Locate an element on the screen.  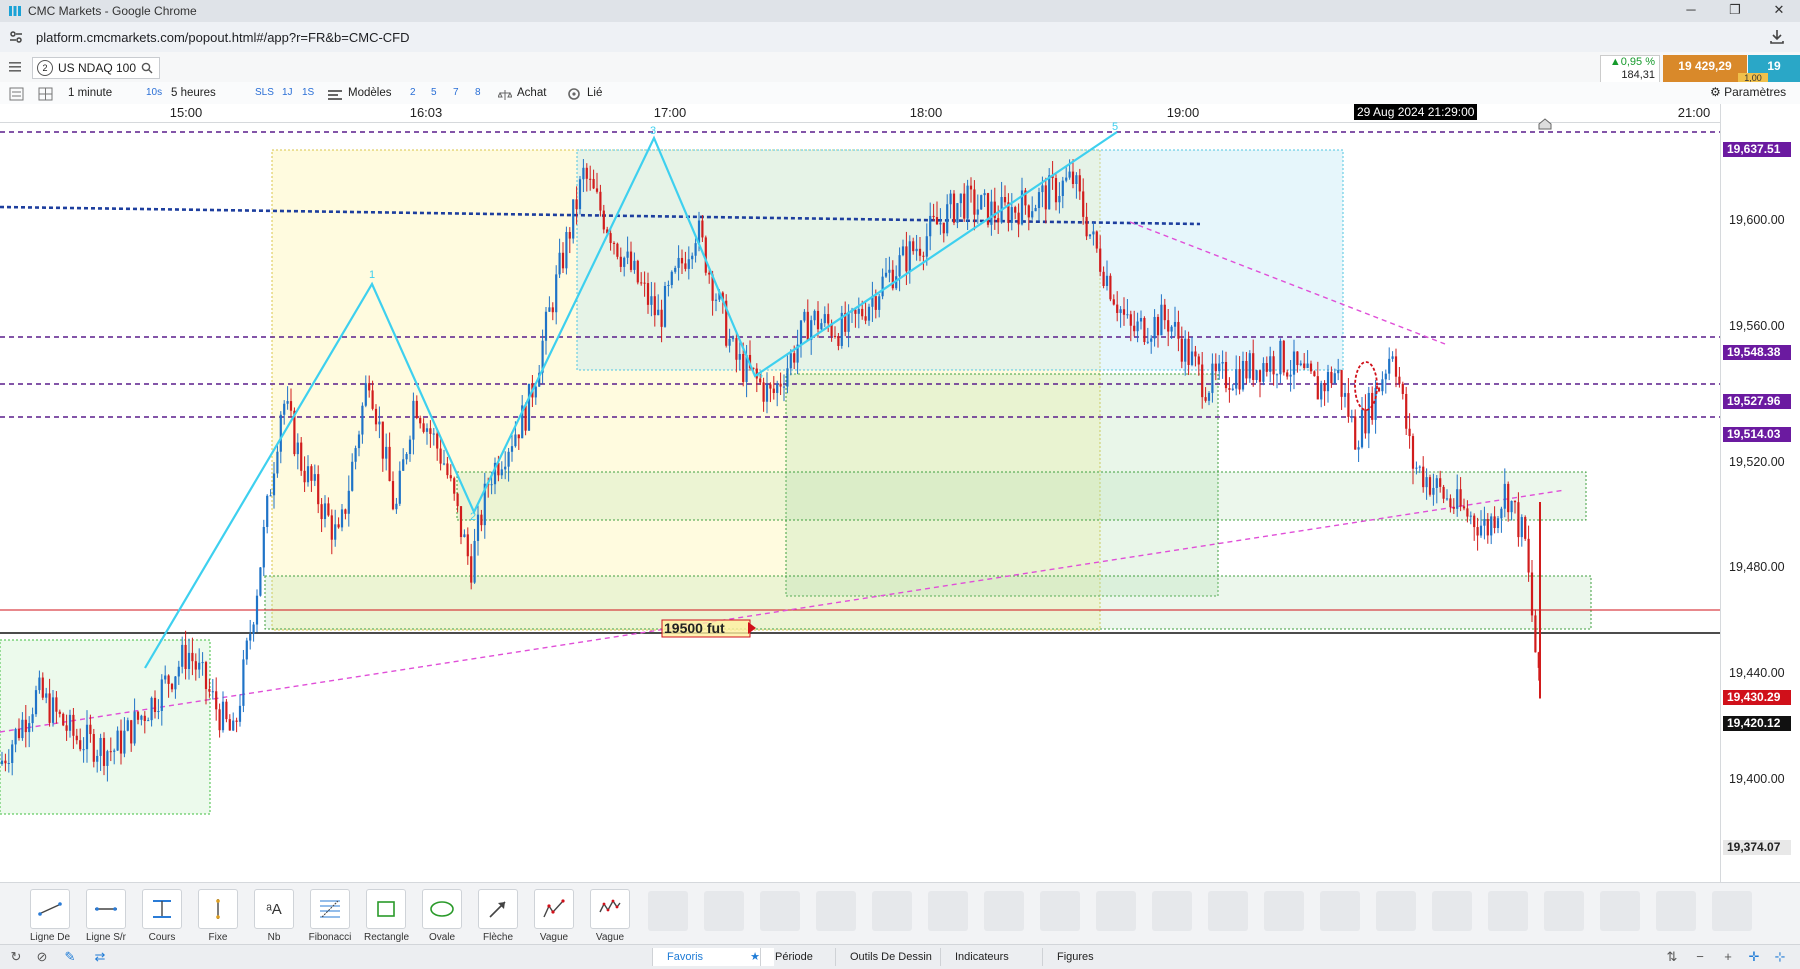
tool-rectangle: Rectangle is located at coordinates (386, 916).